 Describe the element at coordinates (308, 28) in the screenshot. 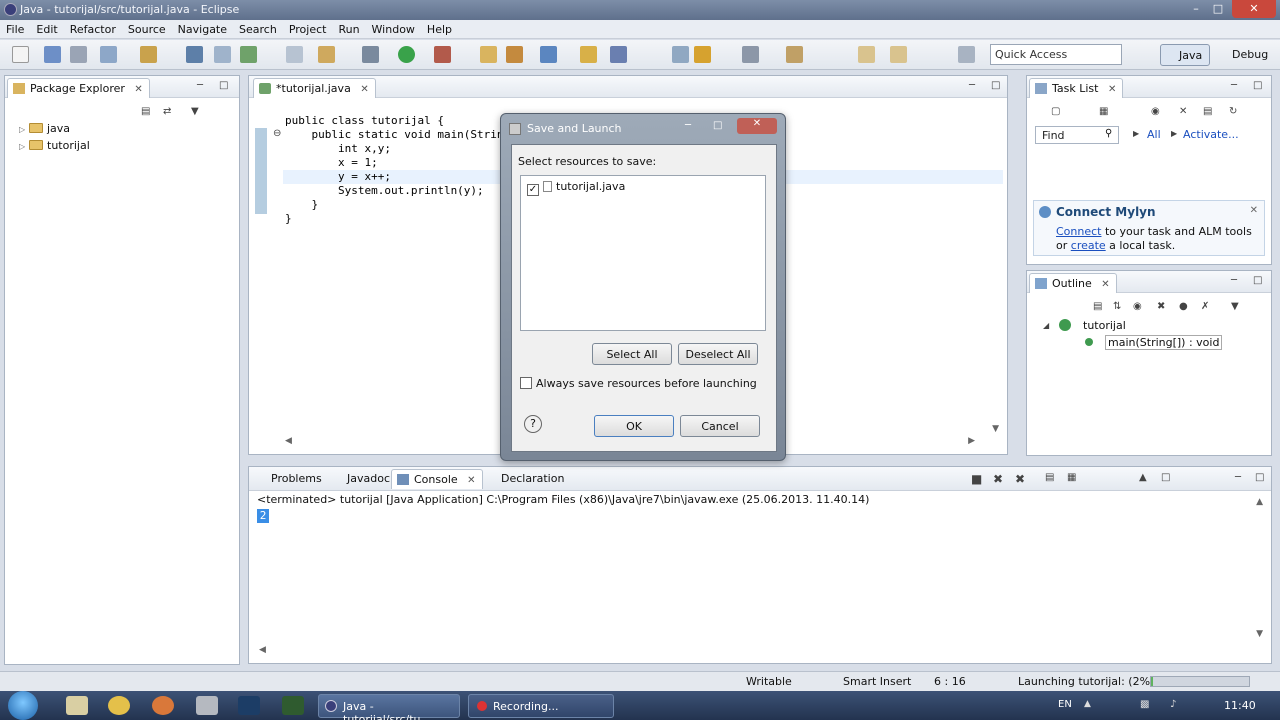

I see `menu-project: Project` at that location.